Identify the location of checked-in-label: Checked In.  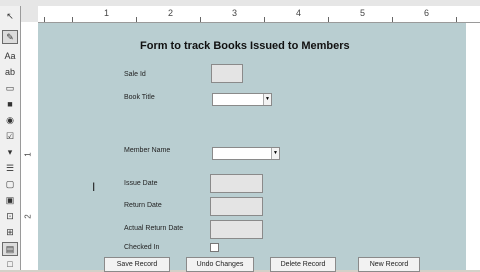
(142, 247).